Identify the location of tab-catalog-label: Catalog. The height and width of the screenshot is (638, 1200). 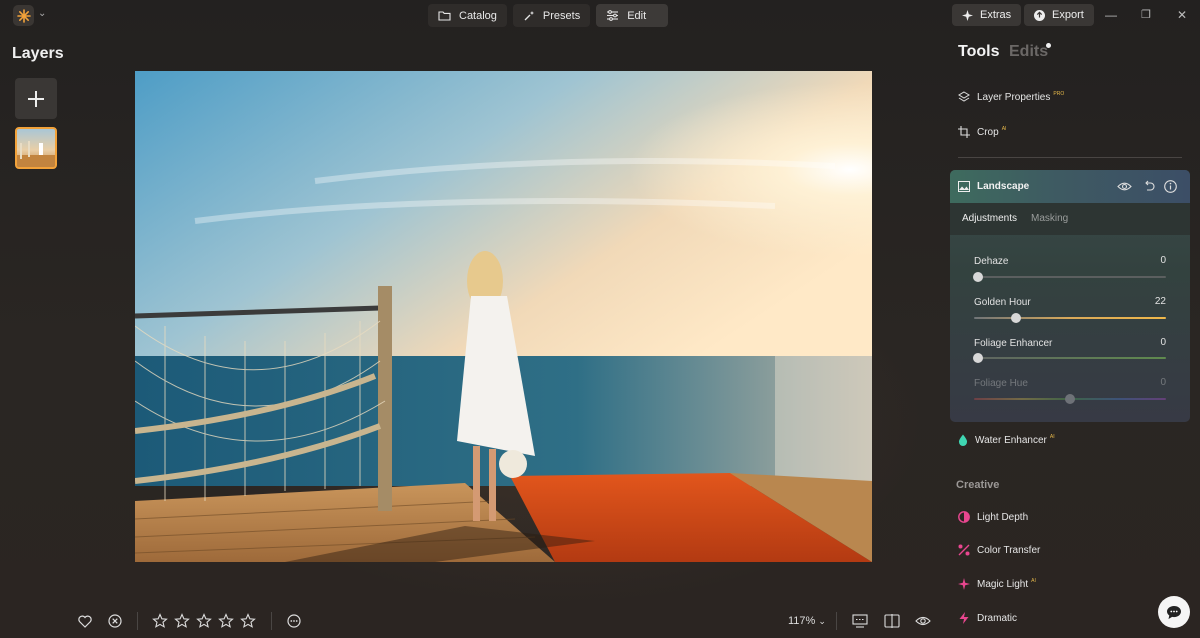
(478, 15).